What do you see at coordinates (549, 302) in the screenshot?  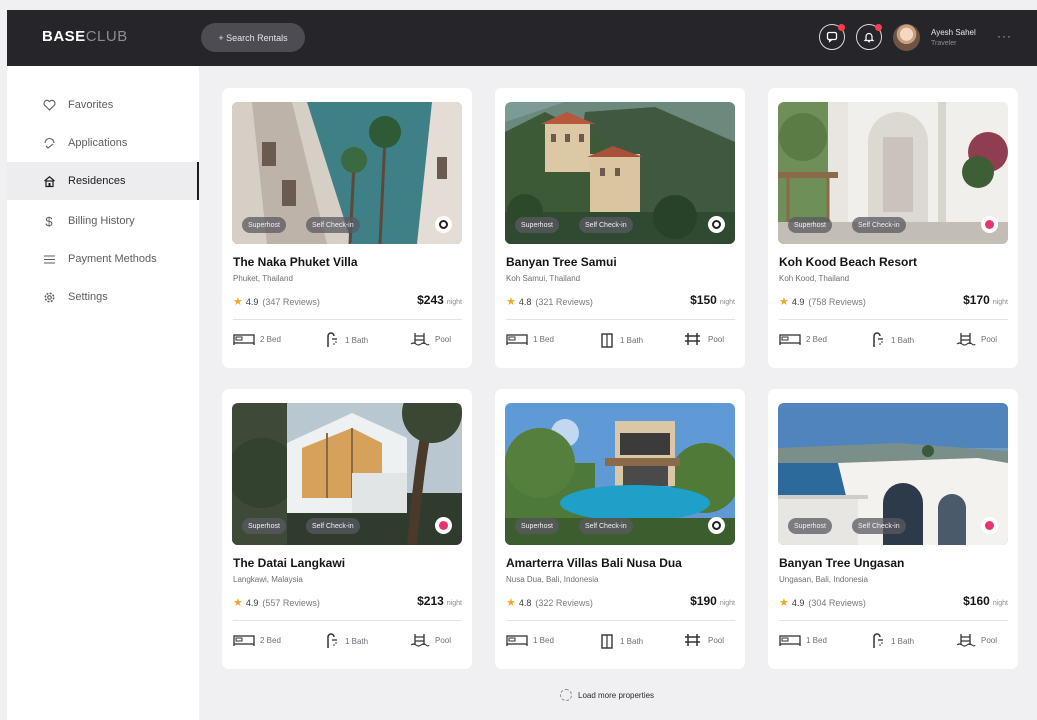 I see `property-rating: ★ 4.8 (321 Reviews)` at bounding box center [549, 302].